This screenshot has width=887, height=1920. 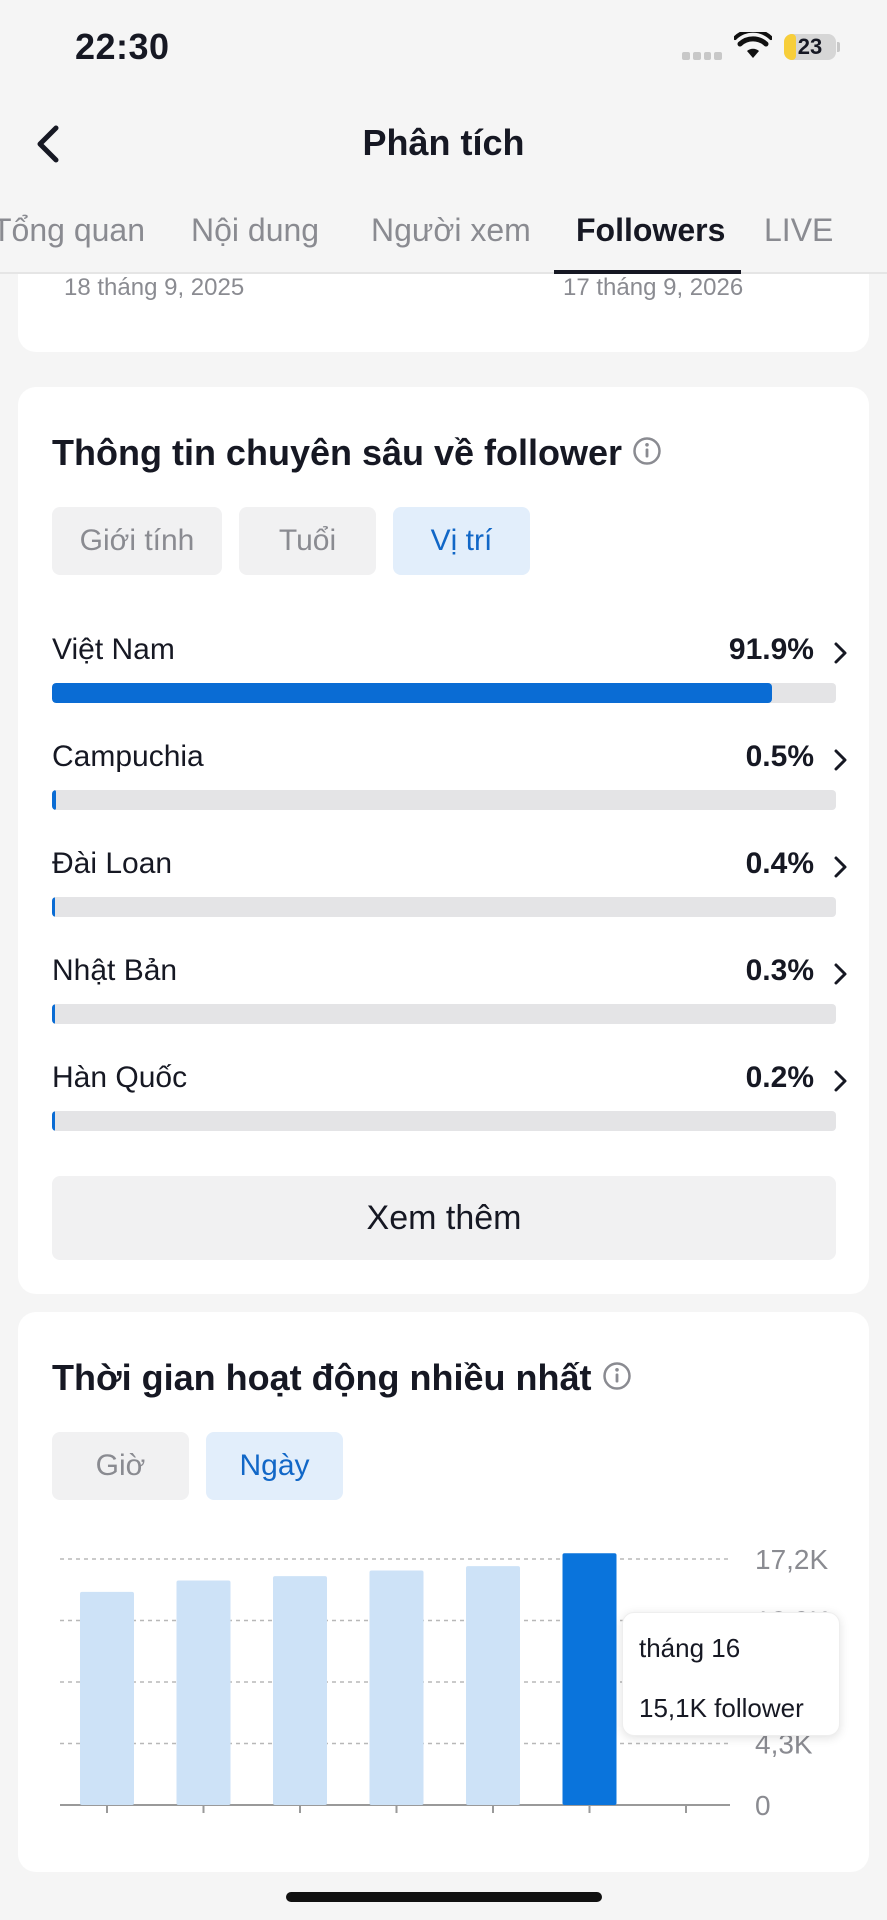 I want to click on location-percent: 0.2%, so click(x=779, y=1077).